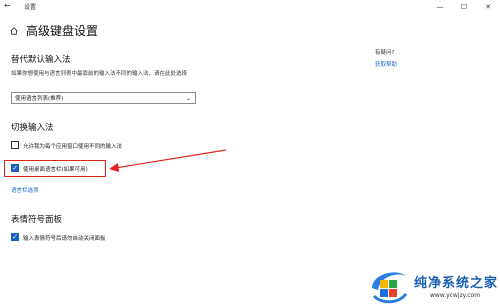 The image size is (500, 308). I want to click on override-default-heading: 替代默认输入法, so click(41, 60).